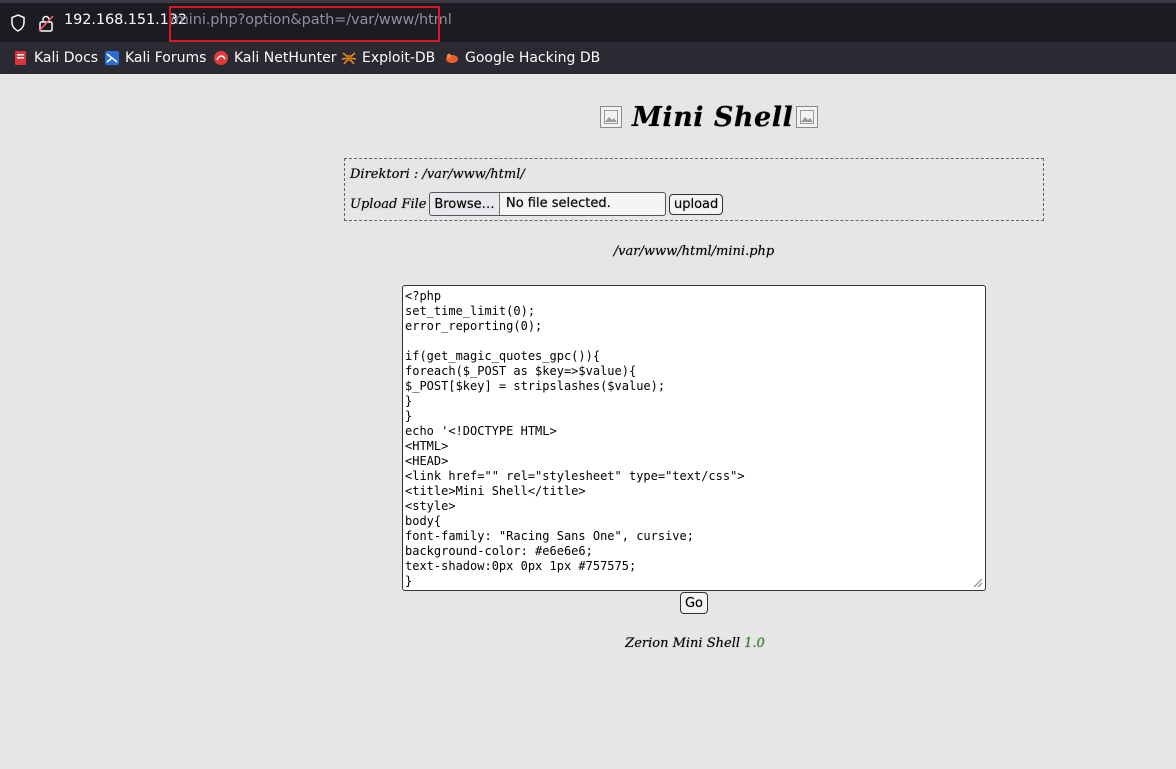 This screenshot has height=769, width=1176. I want to click on url-highlight-box, so click(304, 24).